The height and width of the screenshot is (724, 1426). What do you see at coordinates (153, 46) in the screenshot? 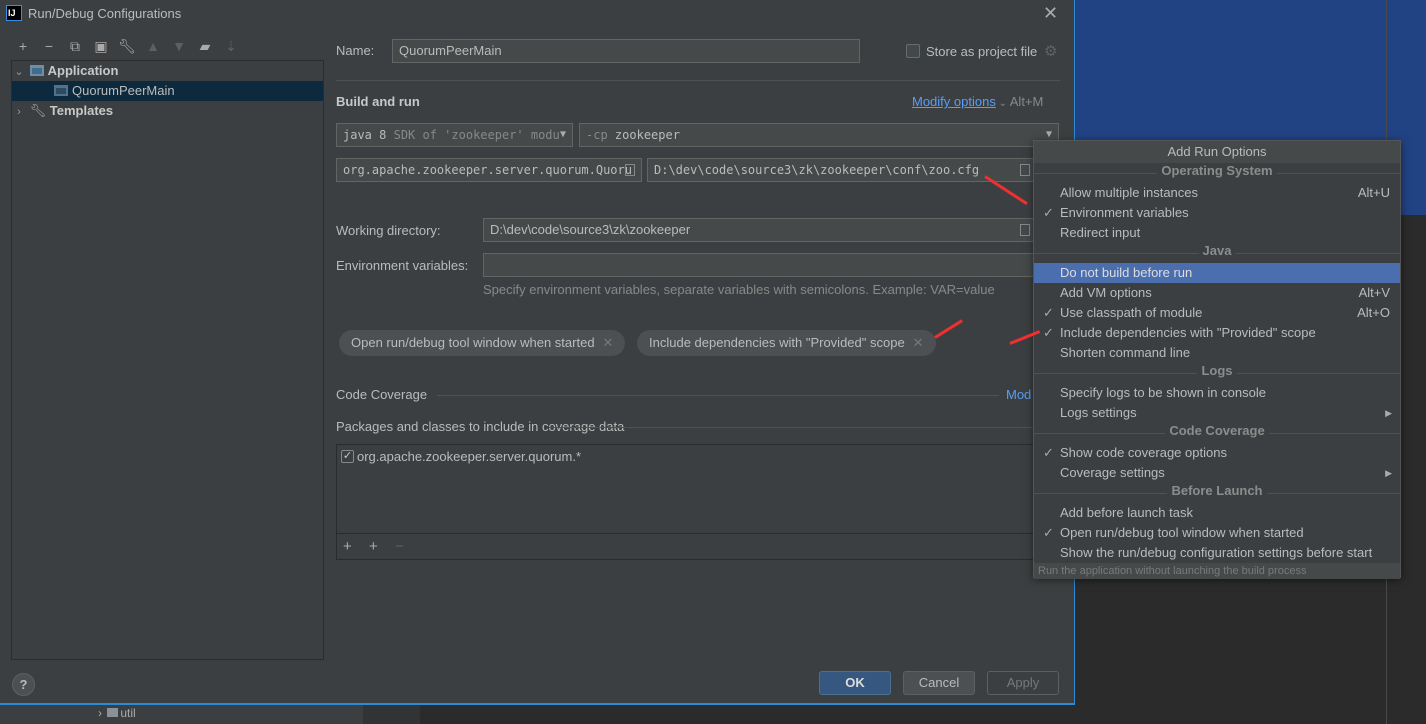
I see `arrow-up-icon: ▲` at bounding box center [153, 46].